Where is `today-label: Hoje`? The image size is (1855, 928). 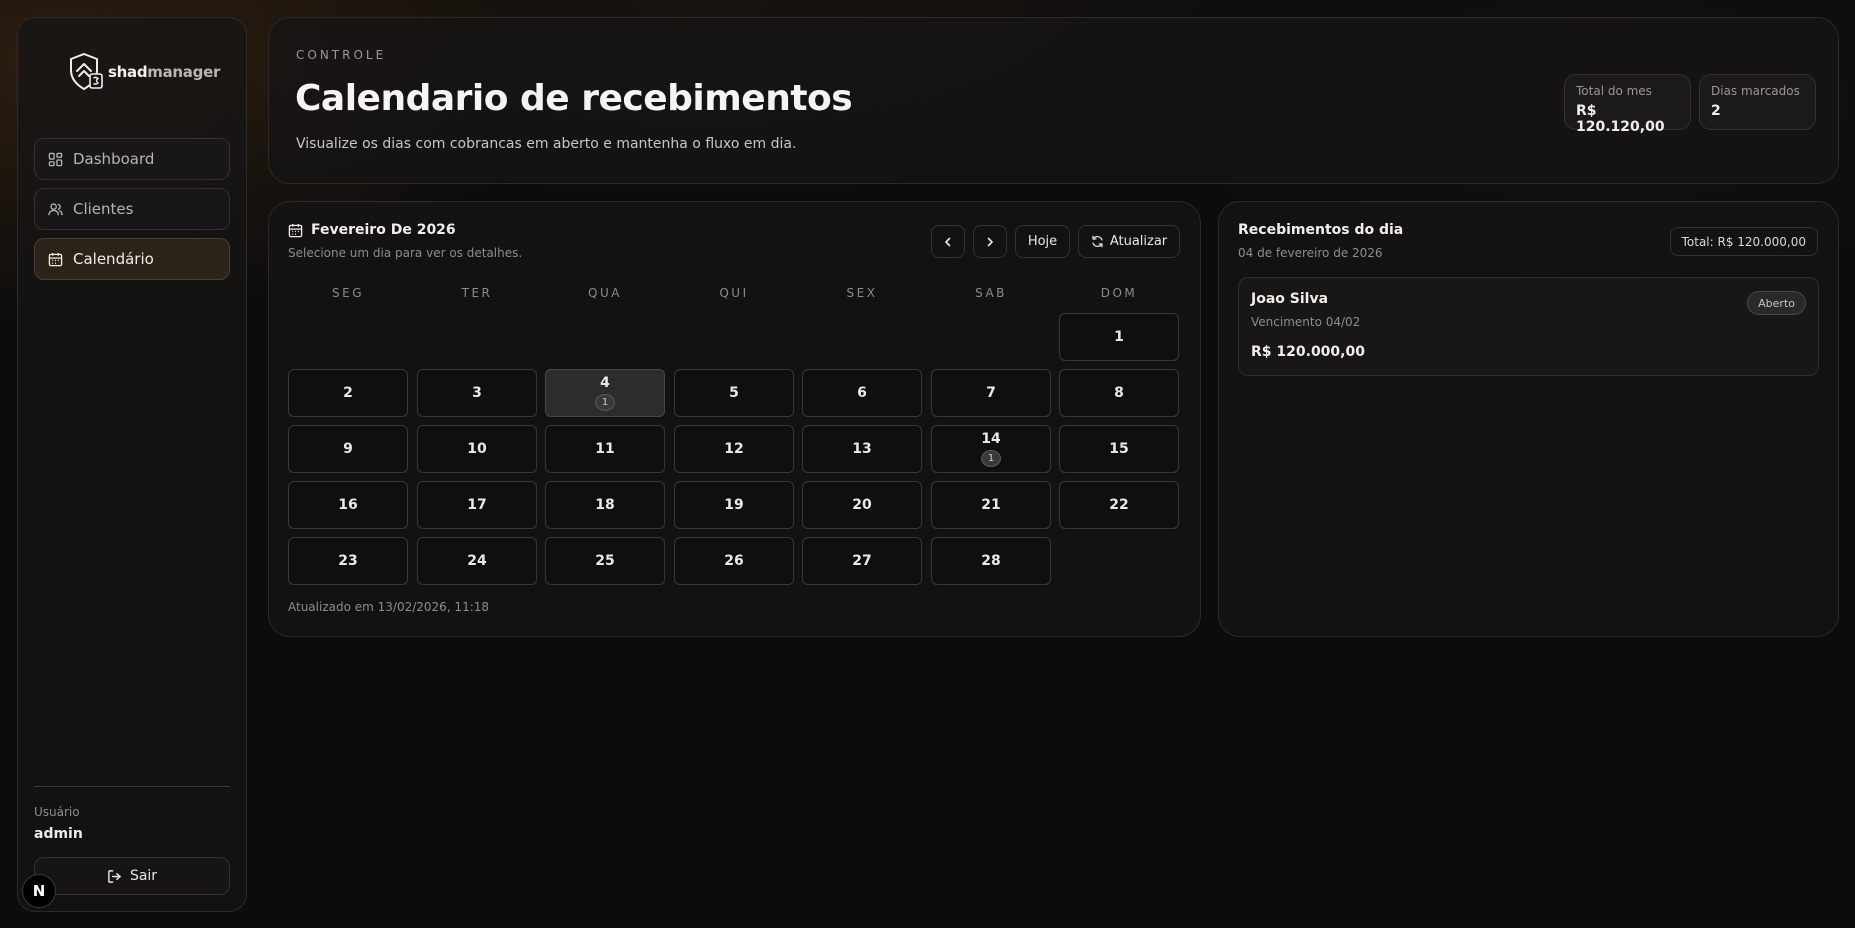
today-label: Hoje is located at coordinates (1042, 241).